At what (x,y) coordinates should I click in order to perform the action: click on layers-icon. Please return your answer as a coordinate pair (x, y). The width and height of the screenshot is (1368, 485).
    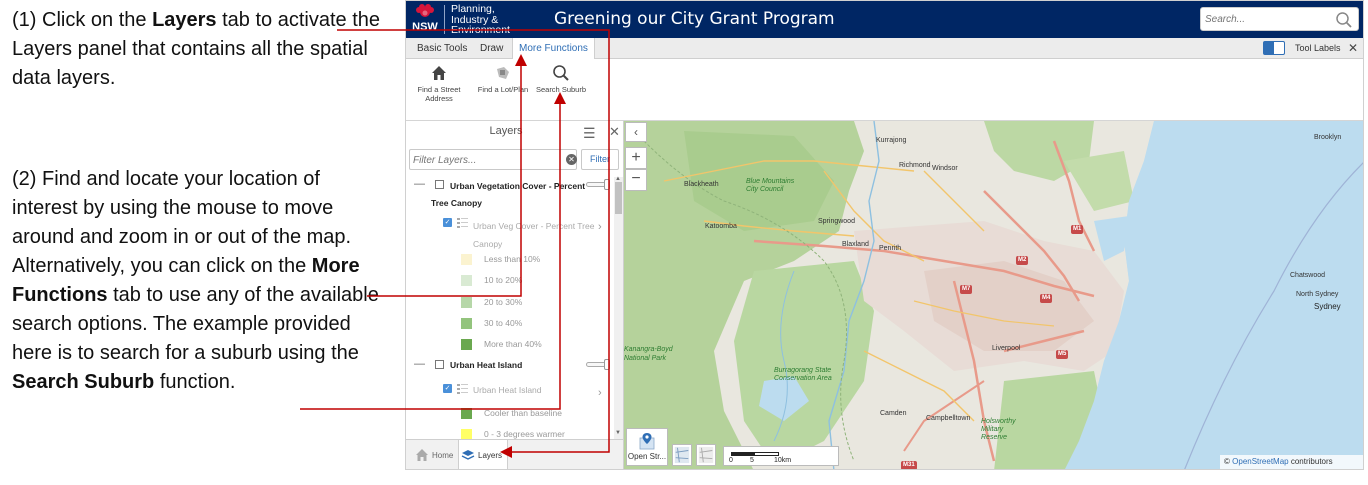
    Looking at the image, I should click on (468, 455).